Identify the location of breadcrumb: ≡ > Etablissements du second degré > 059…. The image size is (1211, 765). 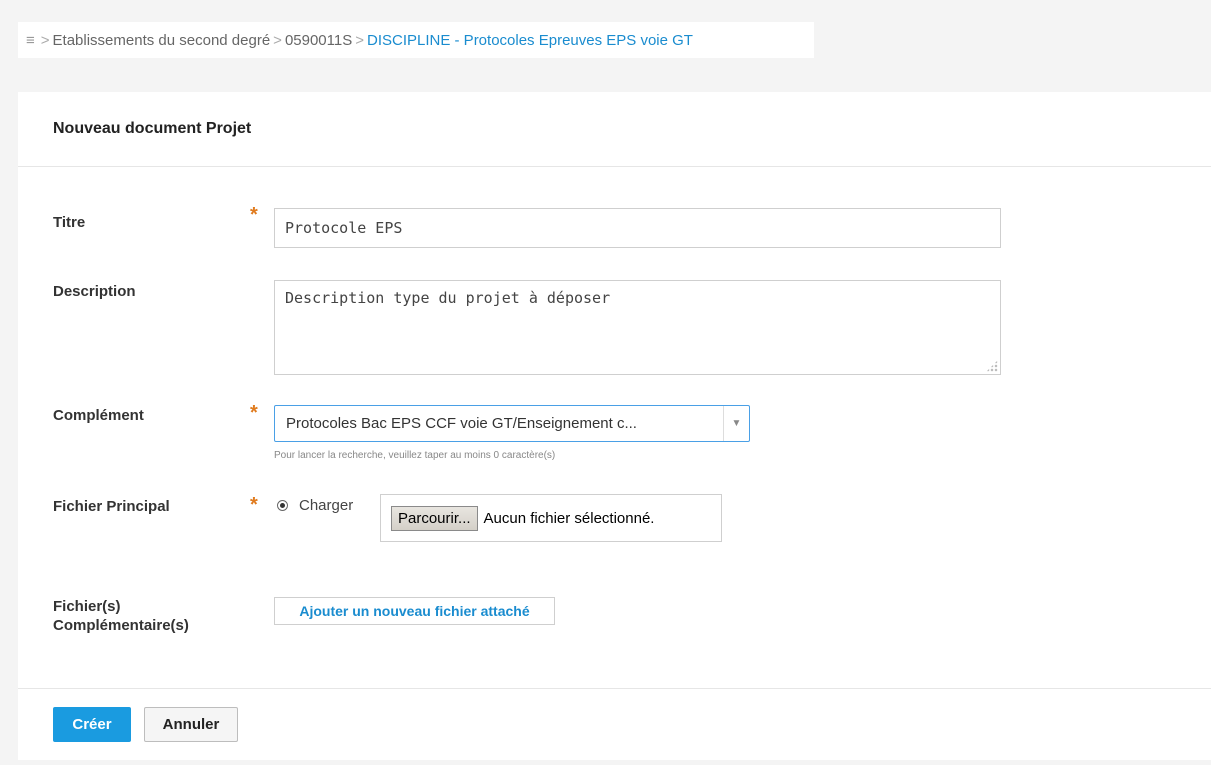
(416, 40).